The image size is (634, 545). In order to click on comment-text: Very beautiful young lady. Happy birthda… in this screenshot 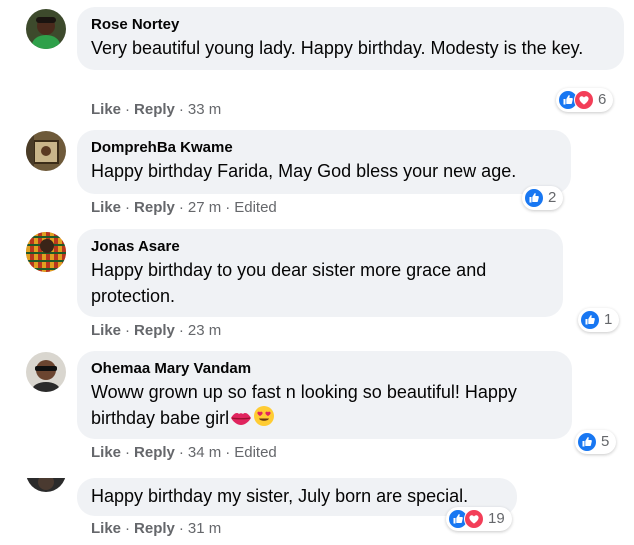, I will do `click(337, 48)`.